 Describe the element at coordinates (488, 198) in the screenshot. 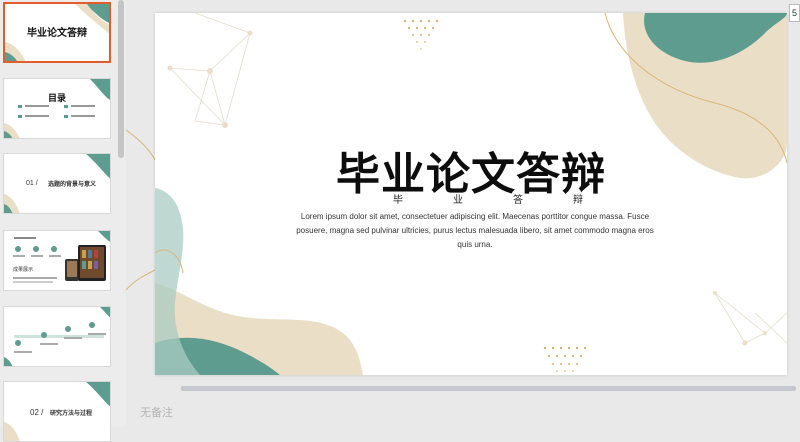

I see `slide-subtitle: 毕 业 答 辩` at that location.